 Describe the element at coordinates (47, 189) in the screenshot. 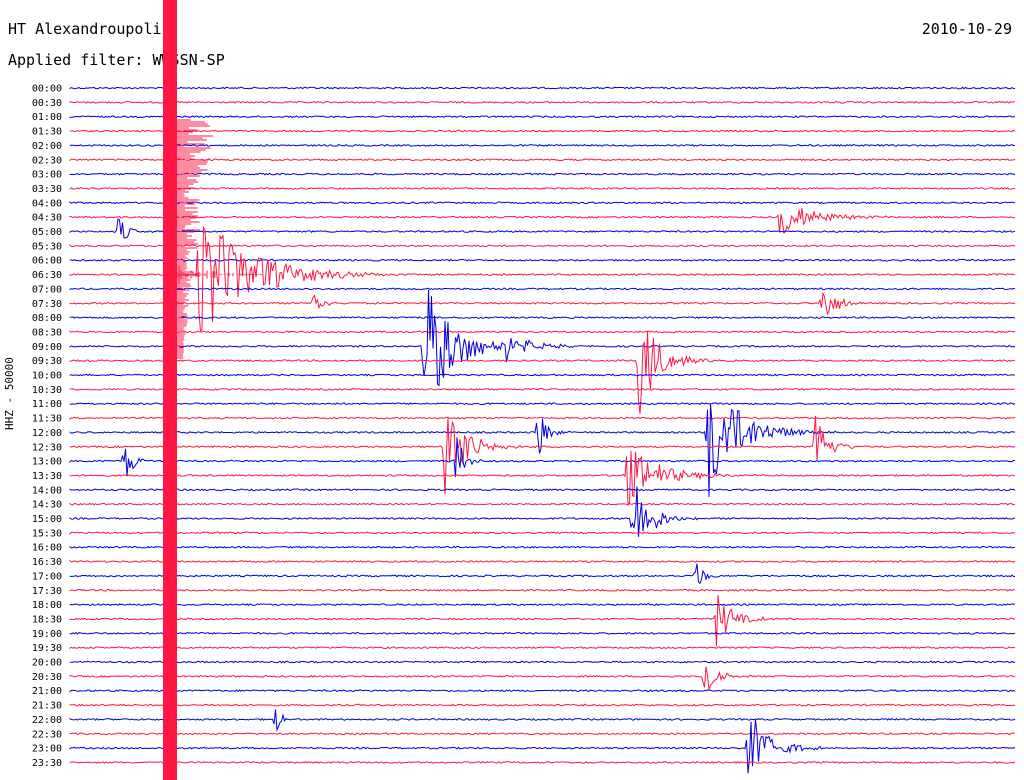

I see `row-label: 03:30` at that location.